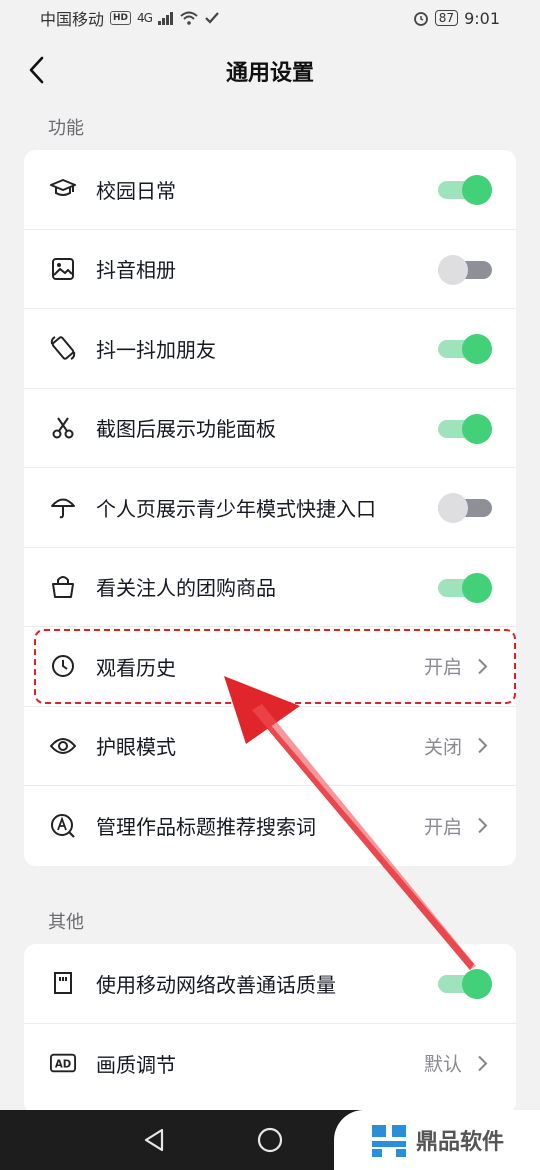 The width and height of the screenshot is (540, 1170). Describe the element at coordinates (63, 507) in the screenshot. I see `umbrella-icon` at that location.